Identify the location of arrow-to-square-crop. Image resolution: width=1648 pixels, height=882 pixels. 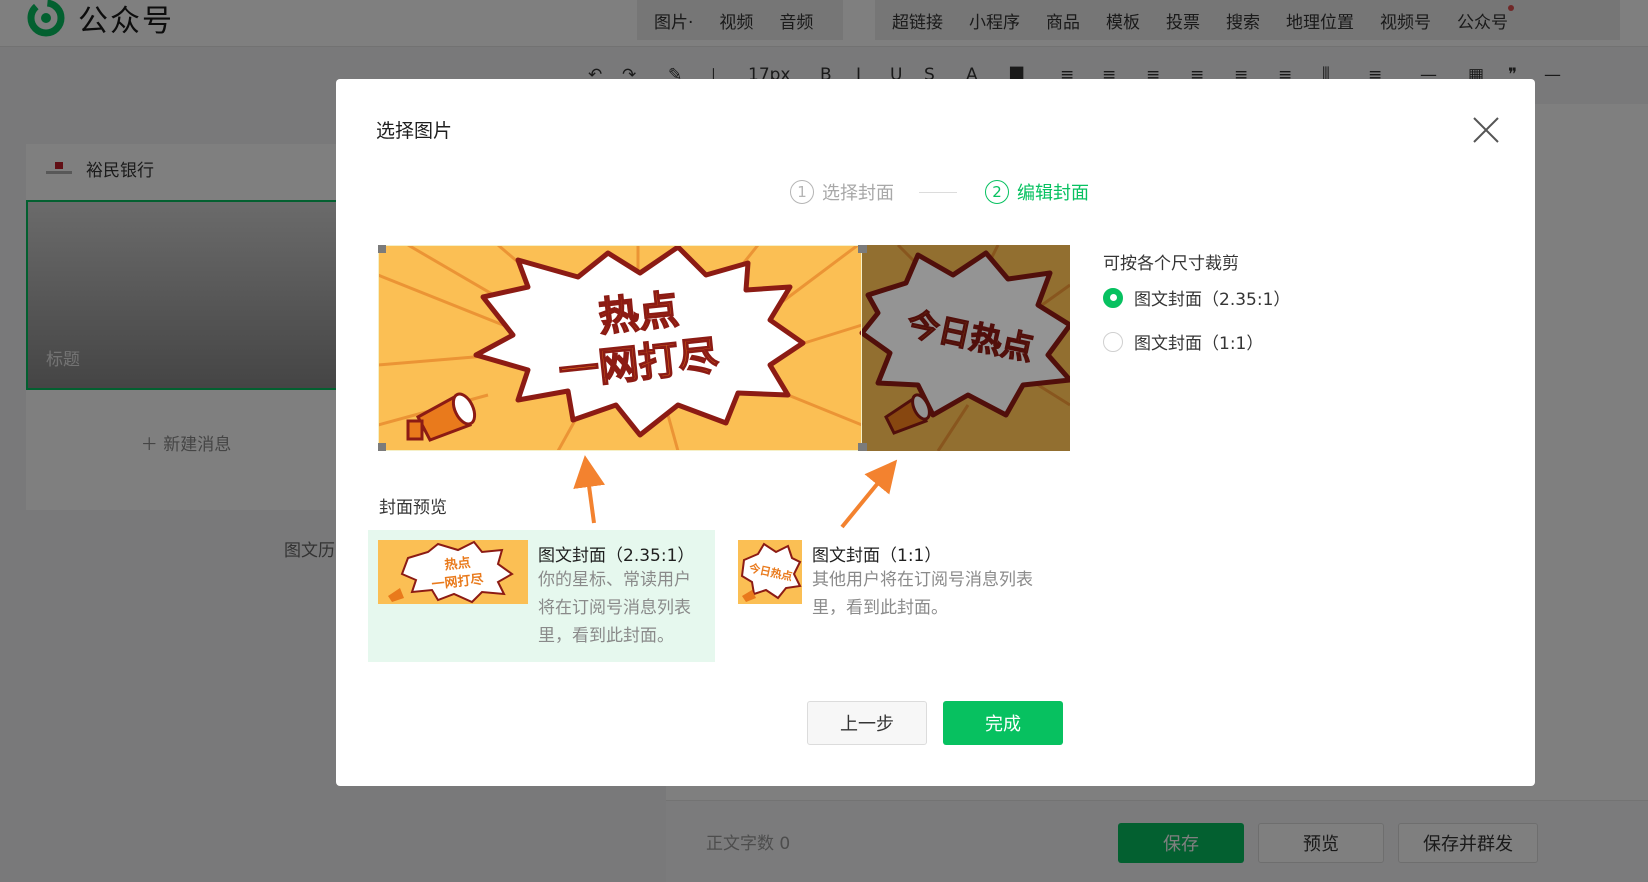
(869, 494).